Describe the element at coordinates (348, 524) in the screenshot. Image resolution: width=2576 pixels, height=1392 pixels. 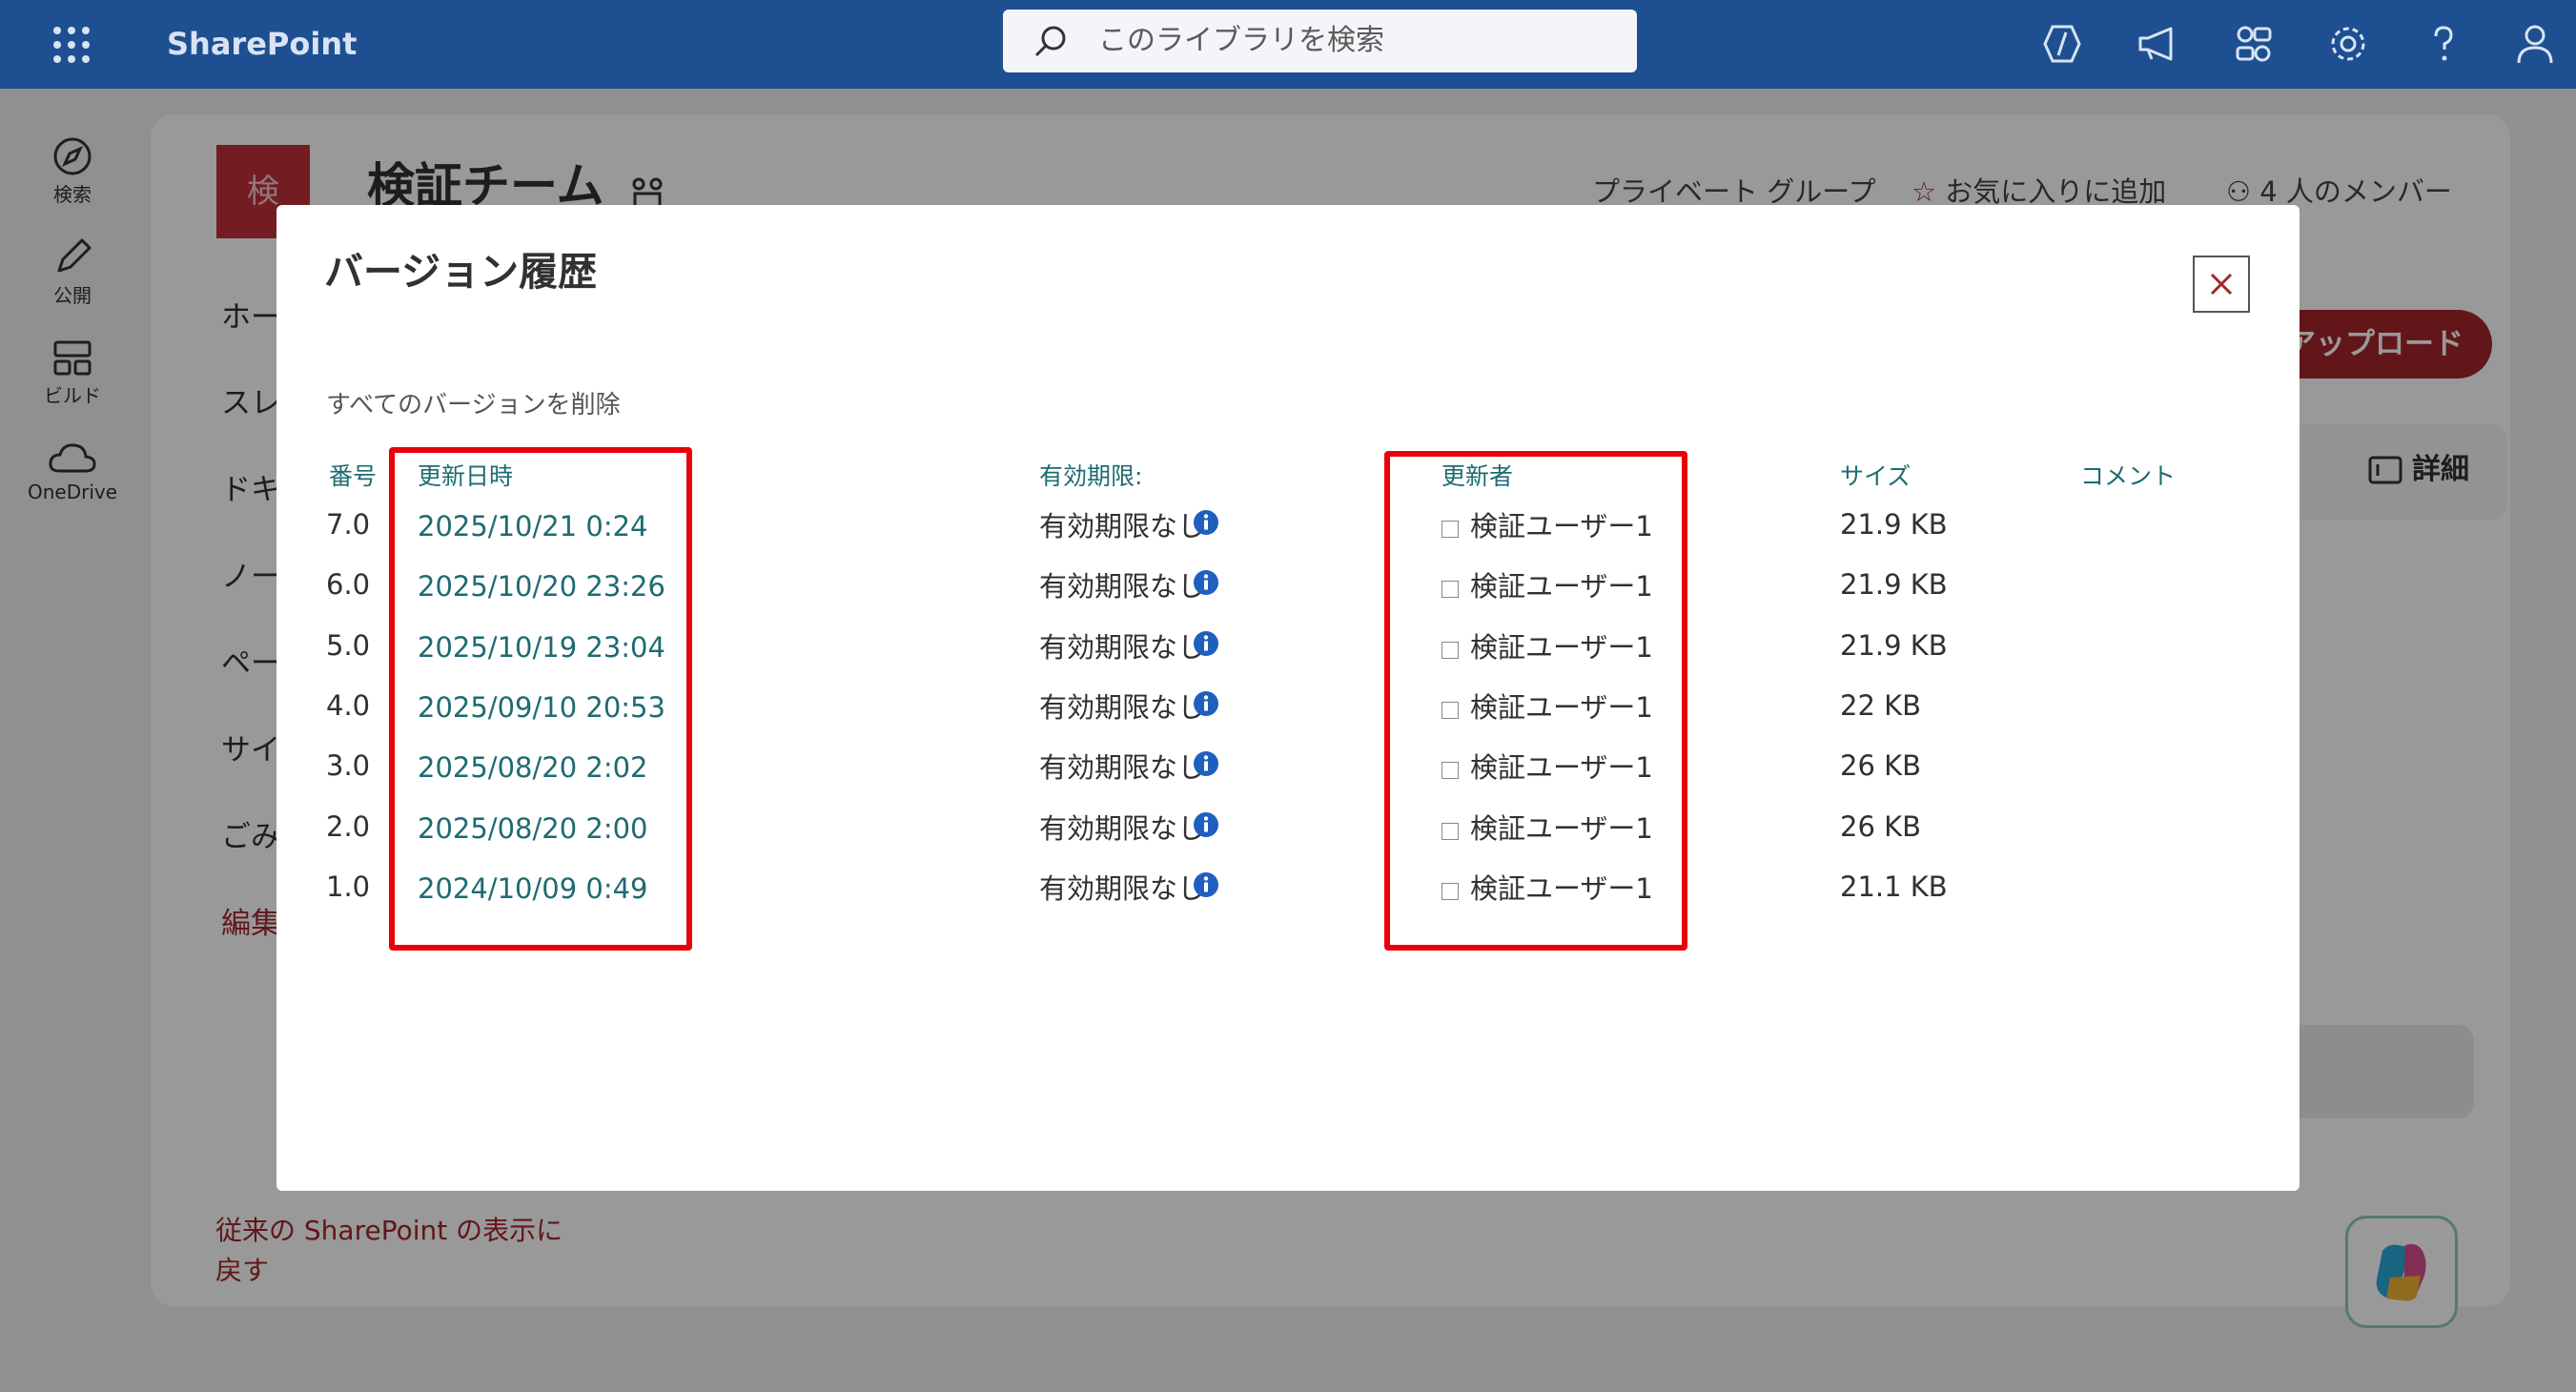
I see `version-number: 7.0` at that location.